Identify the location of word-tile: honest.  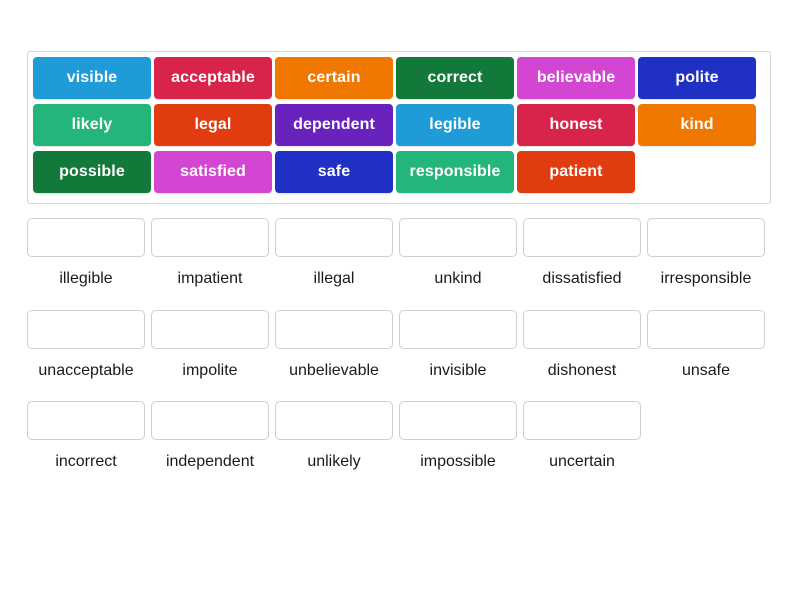
(576, 125).